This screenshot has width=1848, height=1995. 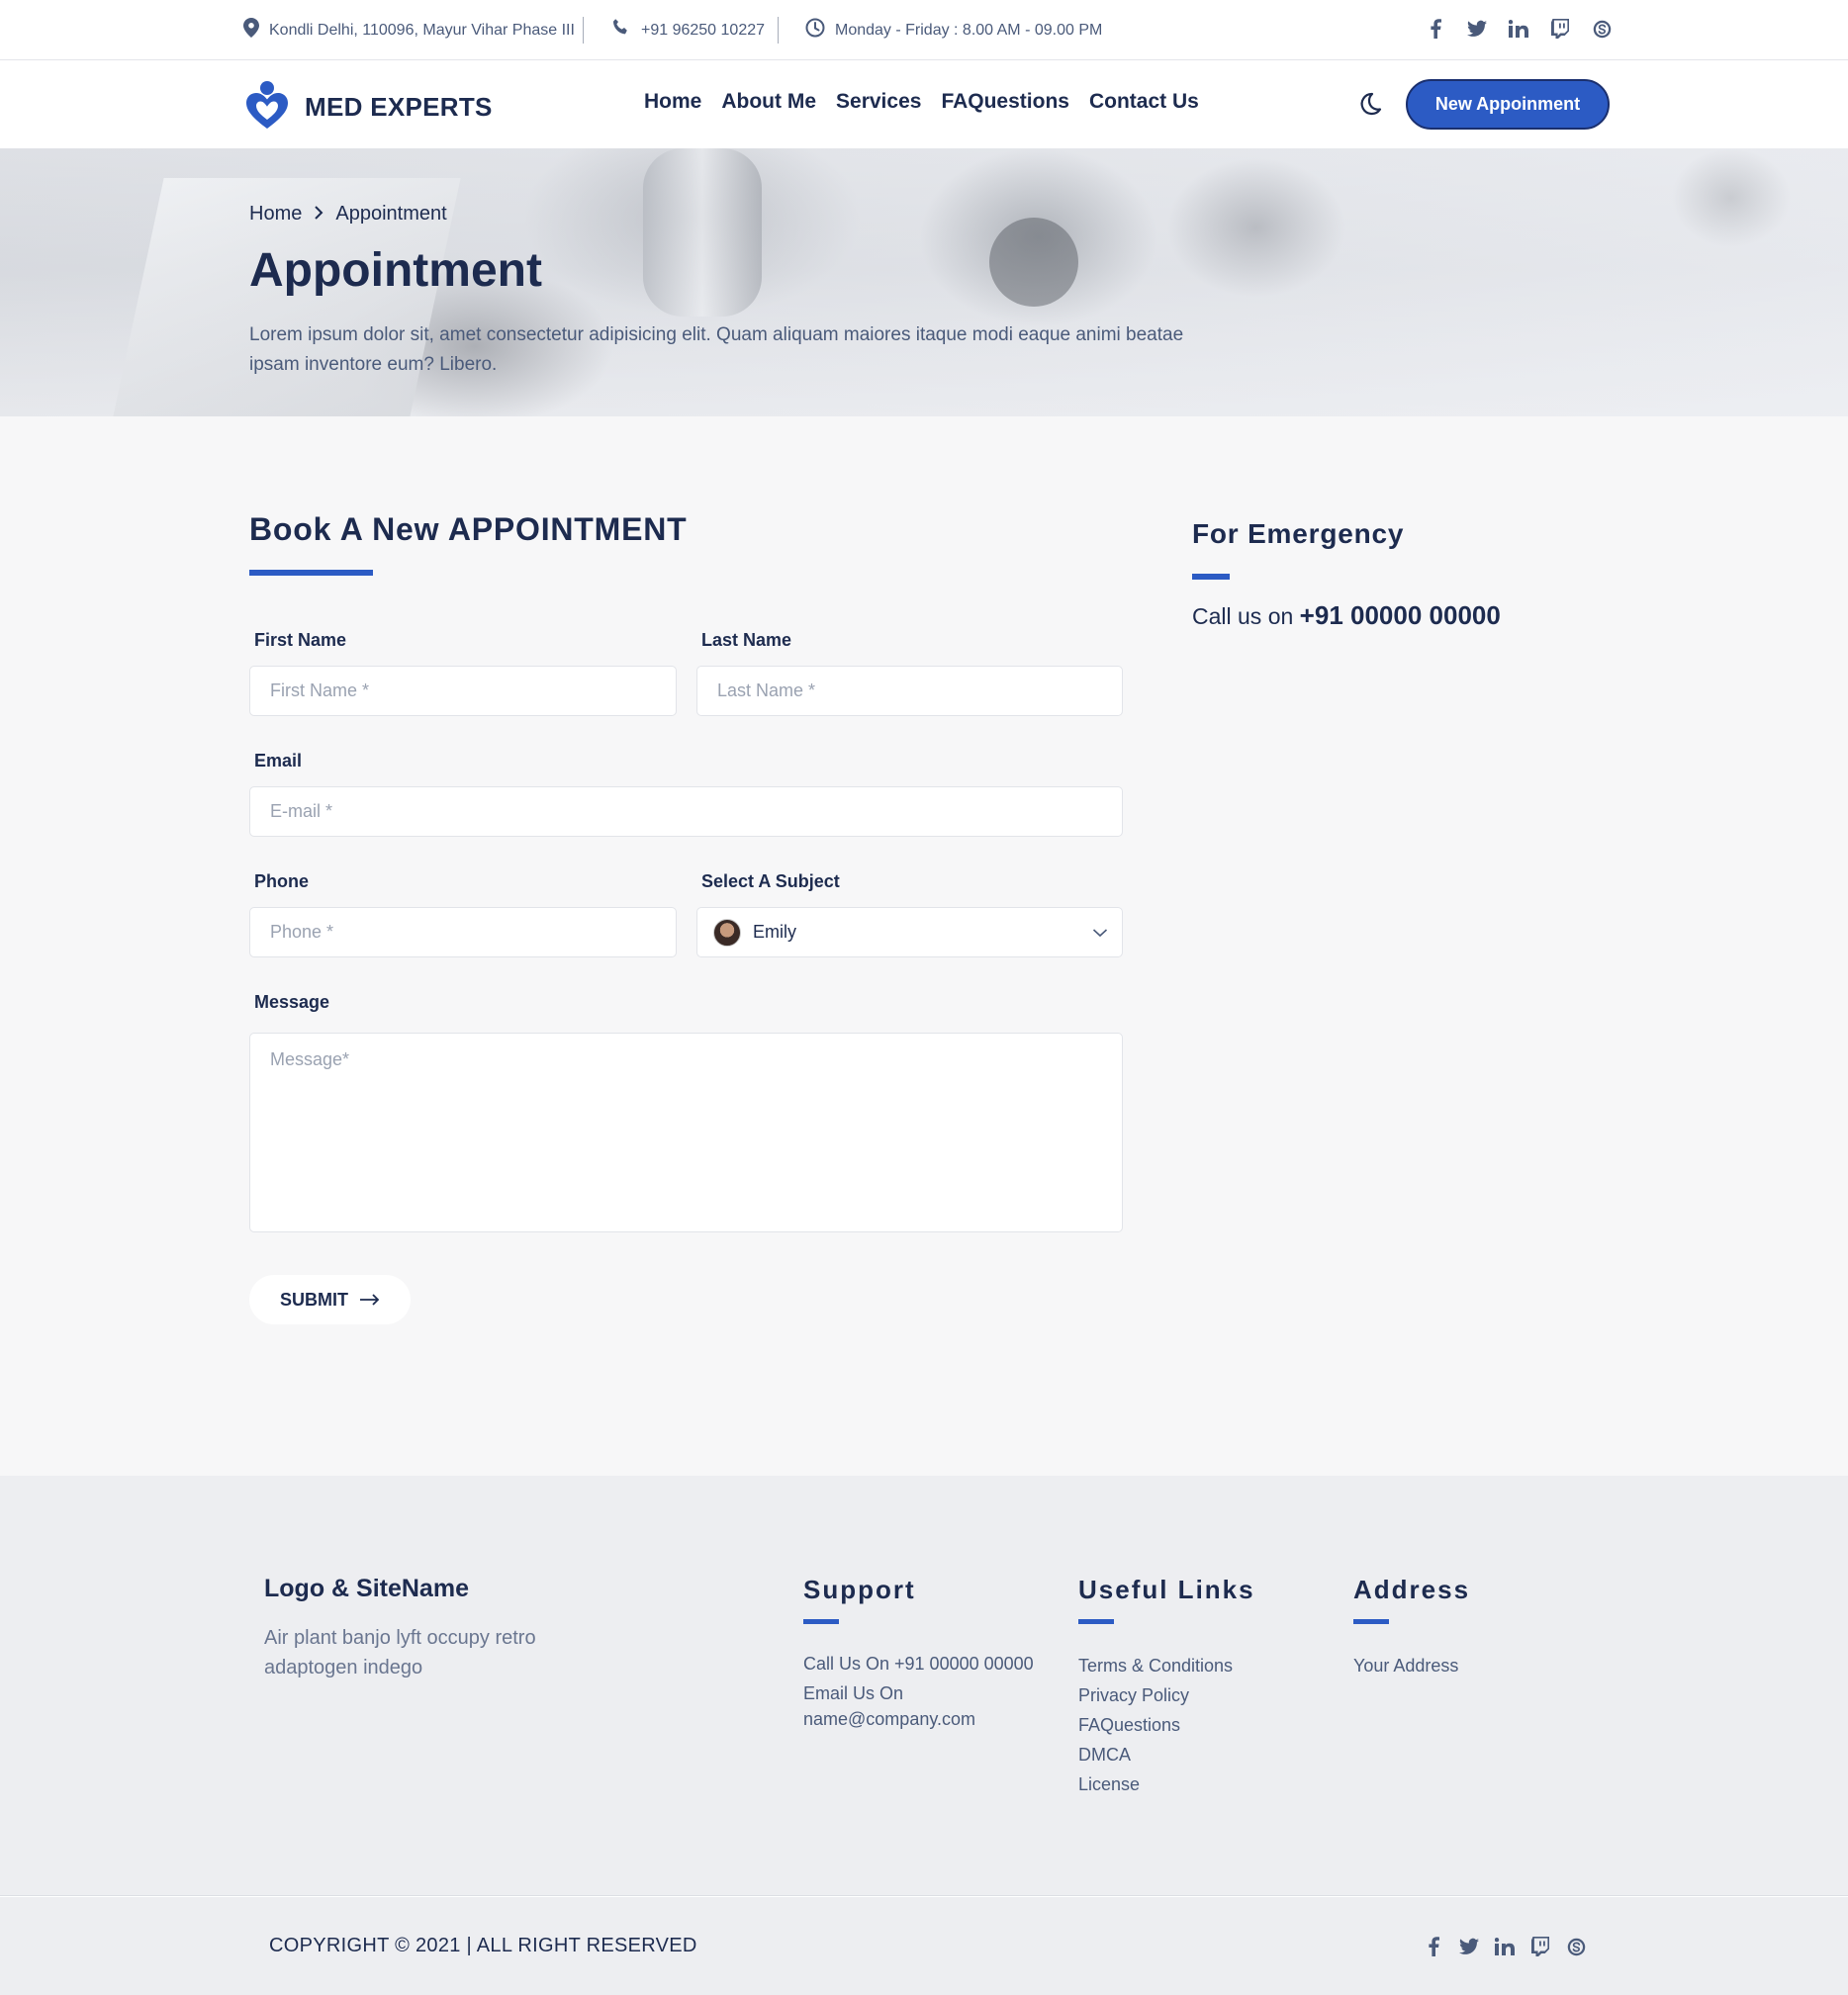 What do you see at coordinates (746, 640) in the screenshot?
I see `last-name-label: Last Name` at bounding box center [746, 640].